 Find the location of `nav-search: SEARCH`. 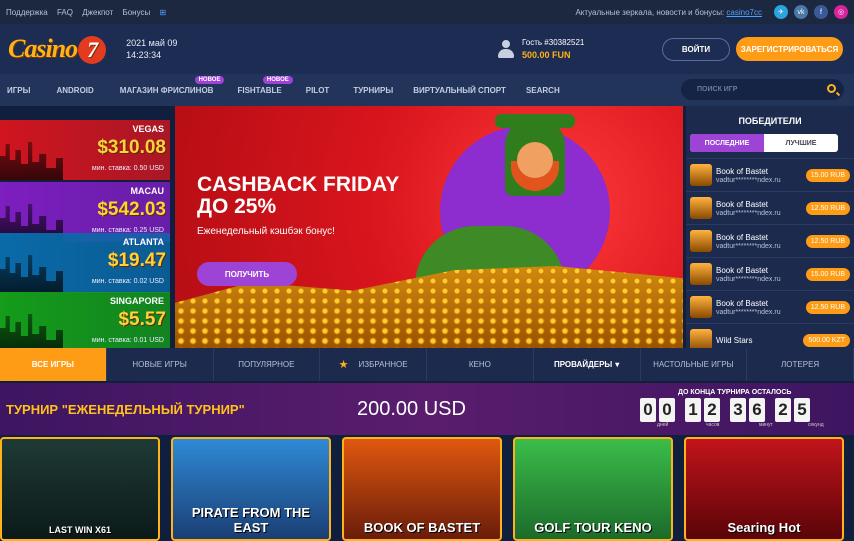

nav-search: SEARCH is located at coordinates (543, 90).